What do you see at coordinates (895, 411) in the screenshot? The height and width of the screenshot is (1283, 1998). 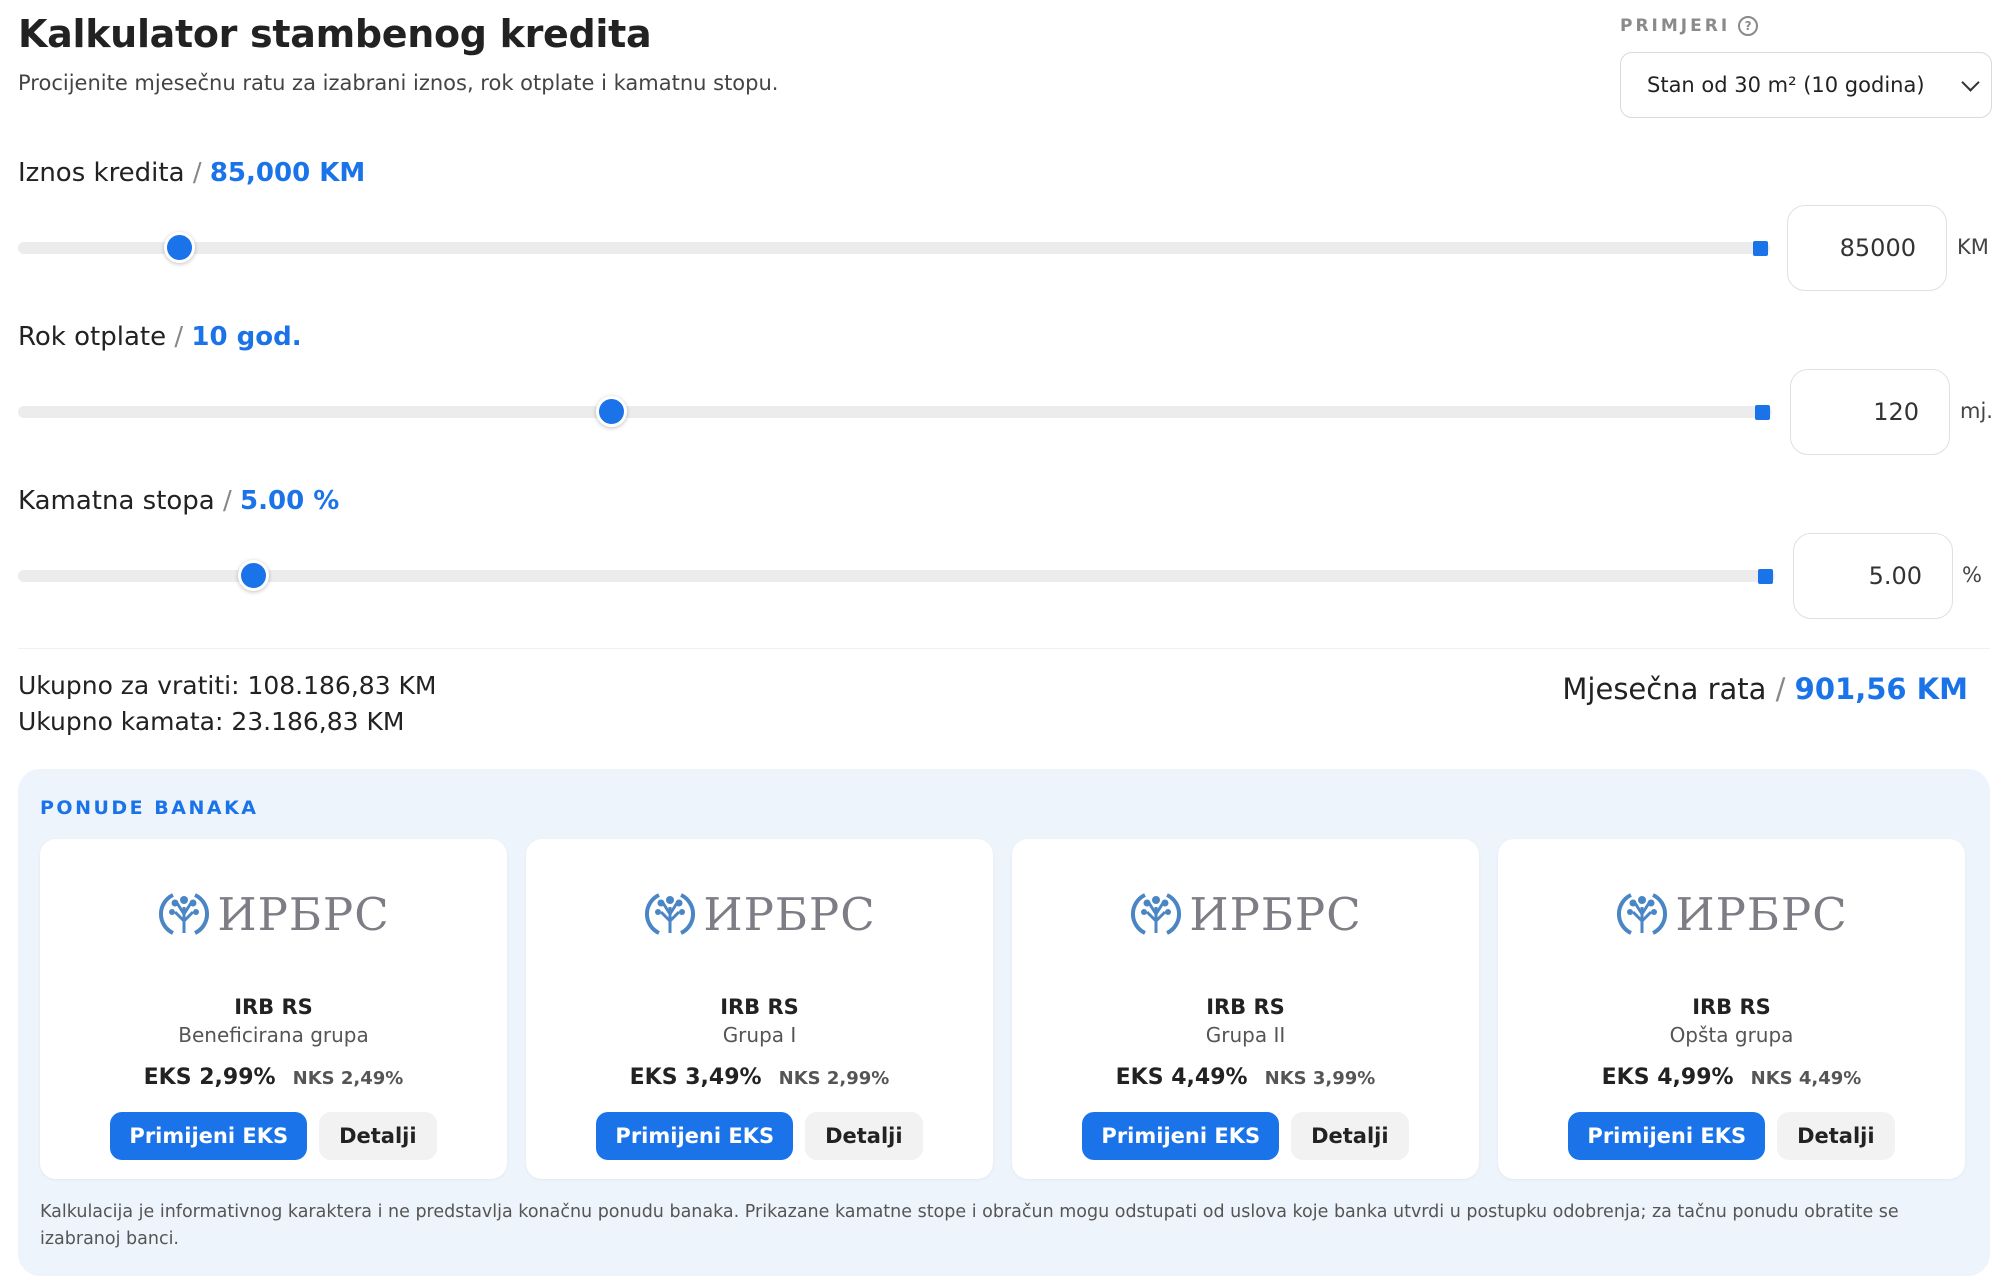 I see `term-slider-track` at bounding box center [895, 411].